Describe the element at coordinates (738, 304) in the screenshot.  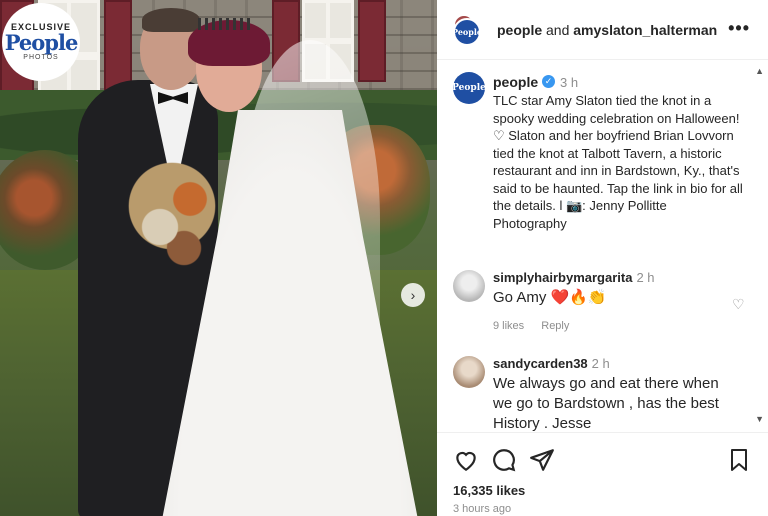
I see `heart-icon: ♡` at that location.